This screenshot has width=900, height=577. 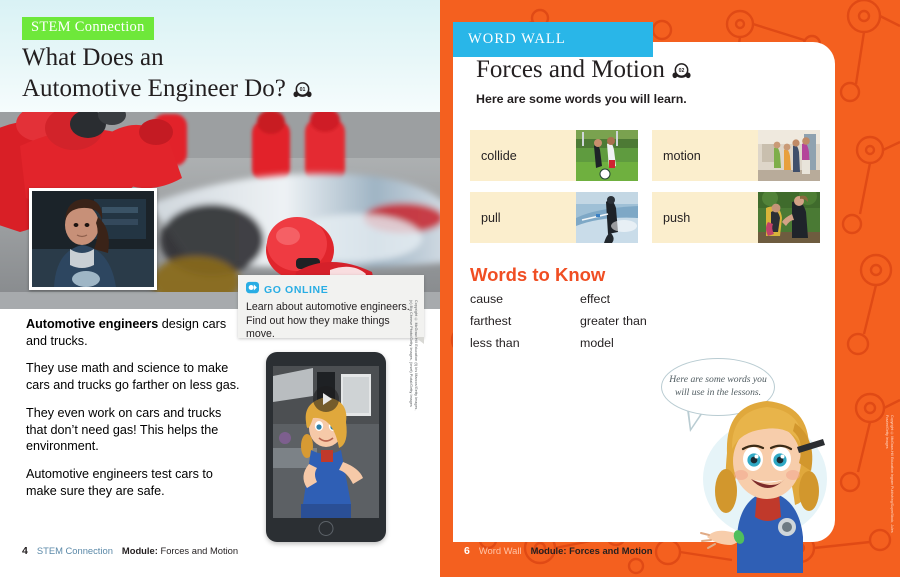 I want to click on page-number: 4, so click(x=25, y=551).